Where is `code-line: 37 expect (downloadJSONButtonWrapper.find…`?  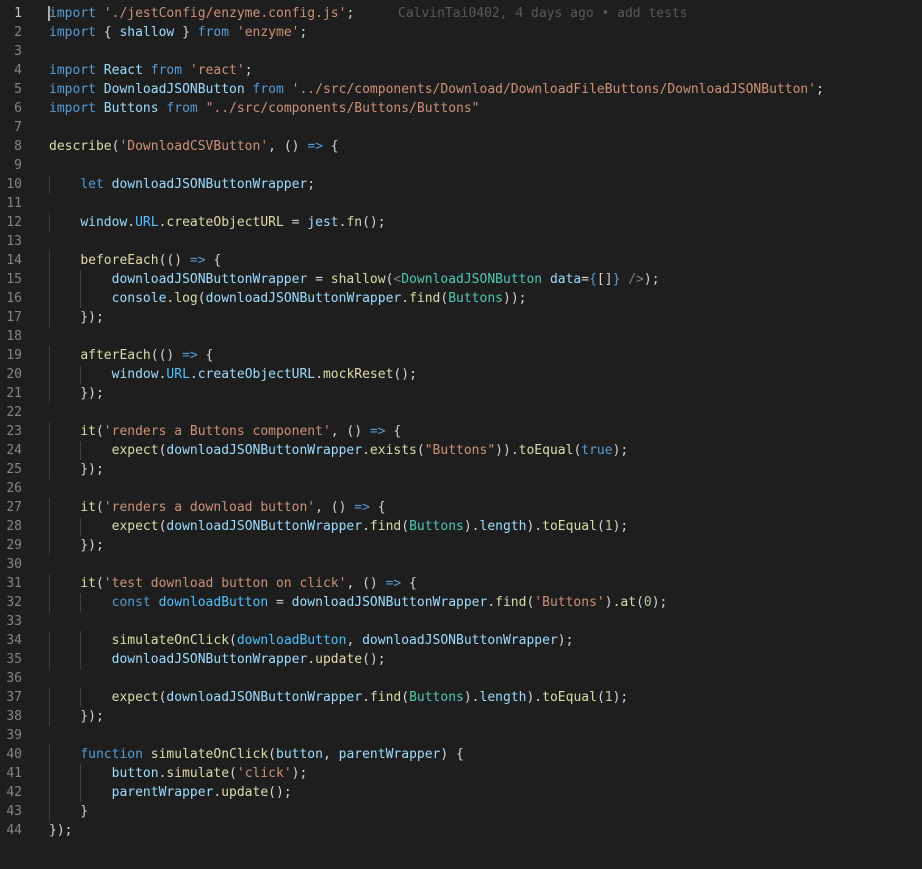
code-line: 37 expect (downloadJSONButtonWrapper.find… is located at coordinates (461, 697).